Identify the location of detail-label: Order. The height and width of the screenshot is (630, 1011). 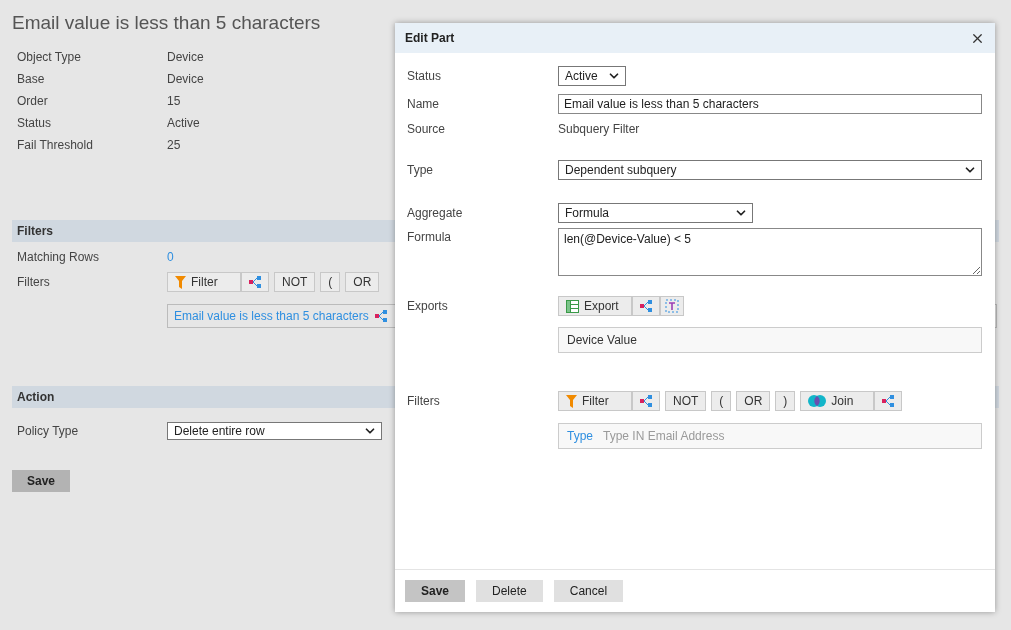
(33, 101).